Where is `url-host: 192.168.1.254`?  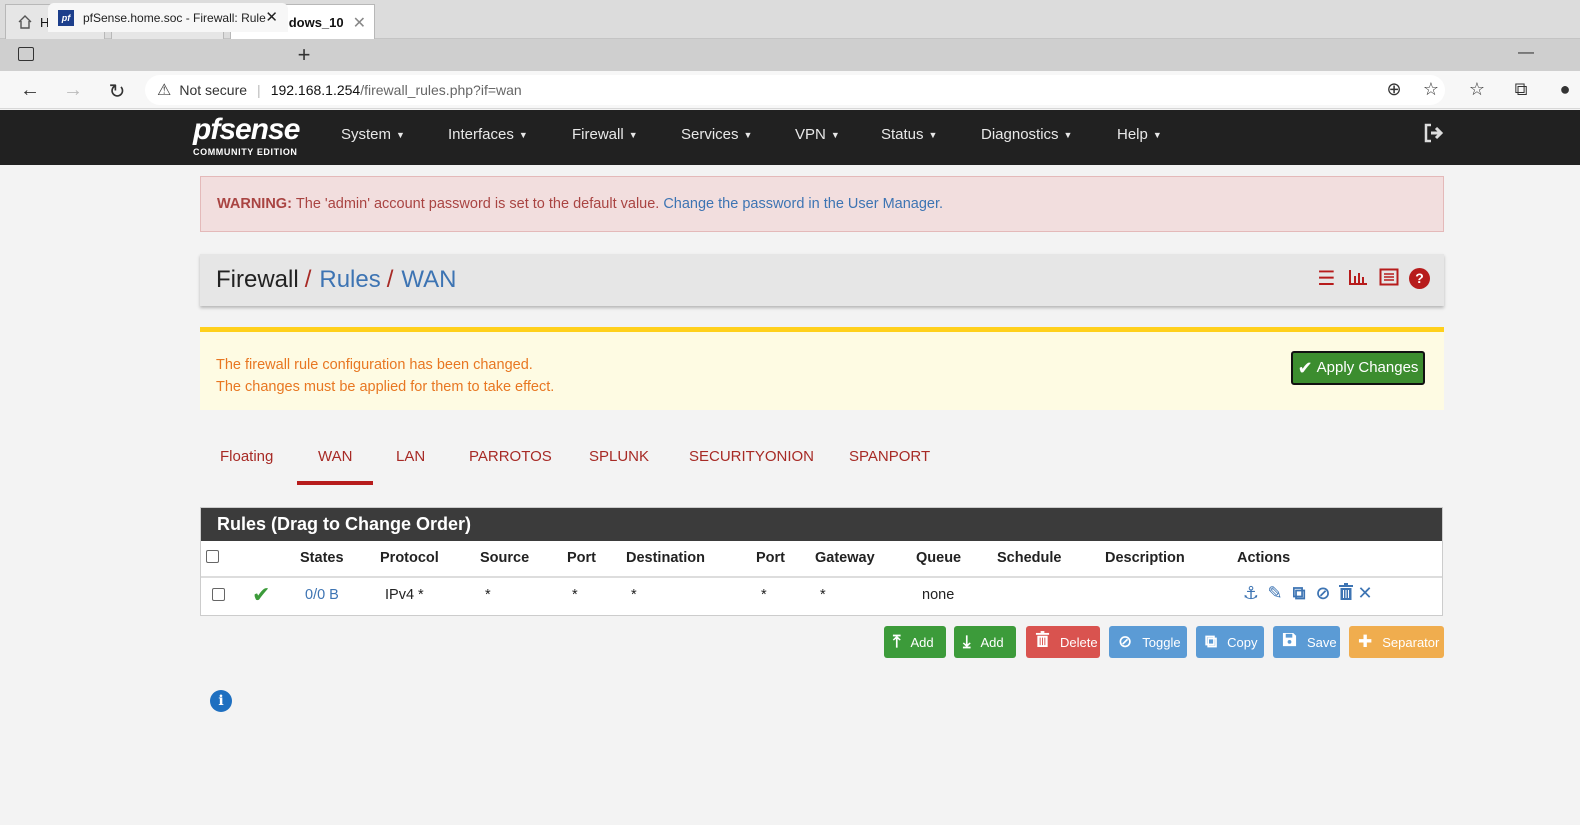 url-host: 192.168.1.254 is located at coordinates (315, 90).